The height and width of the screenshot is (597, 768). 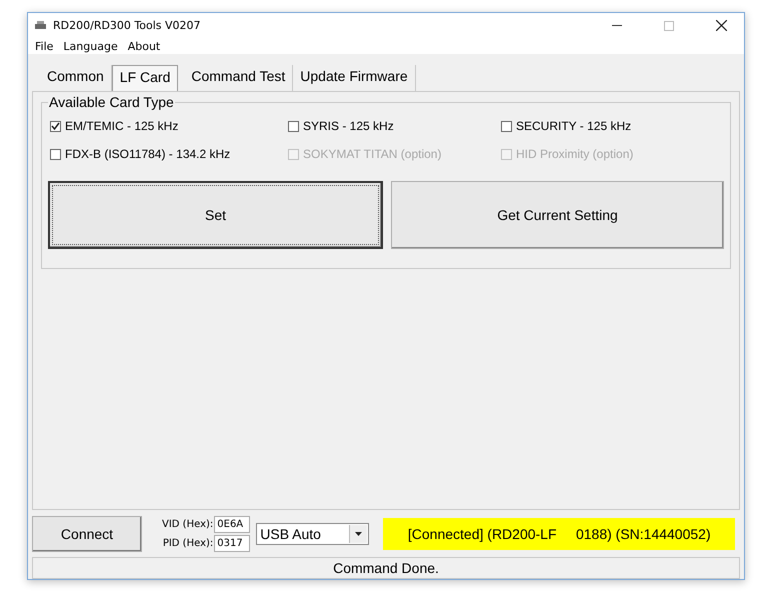 I want to click on window-title: RD200/RD300 Tools V0207, so click(x=127, y=25).